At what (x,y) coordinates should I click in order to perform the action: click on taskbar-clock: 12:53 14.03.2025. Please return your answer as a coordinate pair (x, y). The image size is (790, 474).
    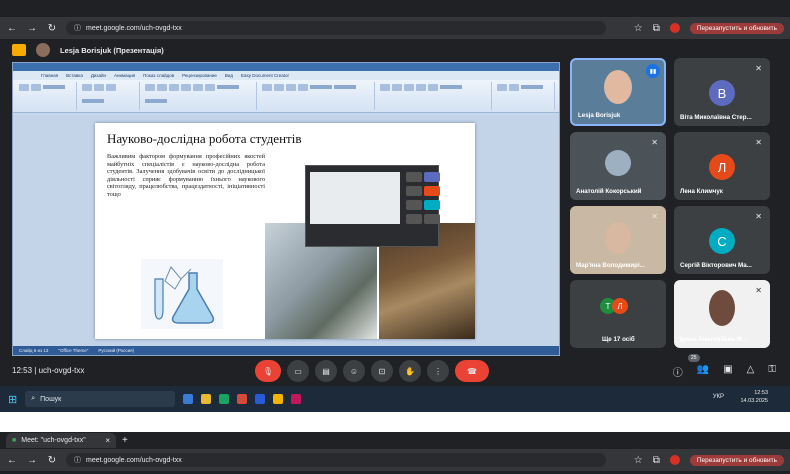
    Looking at the image, I should click on (754, 397).